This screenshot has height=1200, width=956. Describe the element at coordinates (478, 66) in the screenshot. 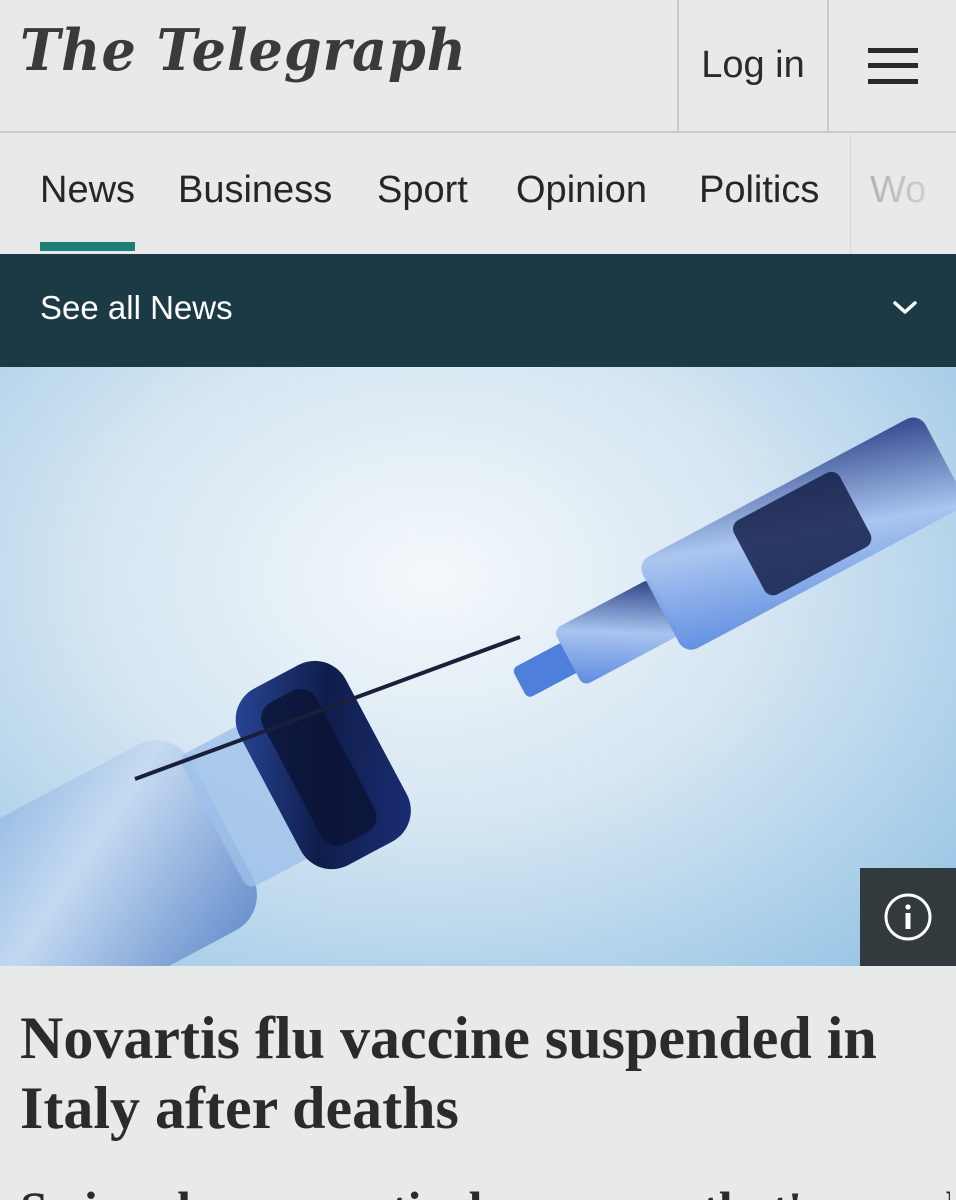

I see `site-header: The Telegraph Log in` at that location.